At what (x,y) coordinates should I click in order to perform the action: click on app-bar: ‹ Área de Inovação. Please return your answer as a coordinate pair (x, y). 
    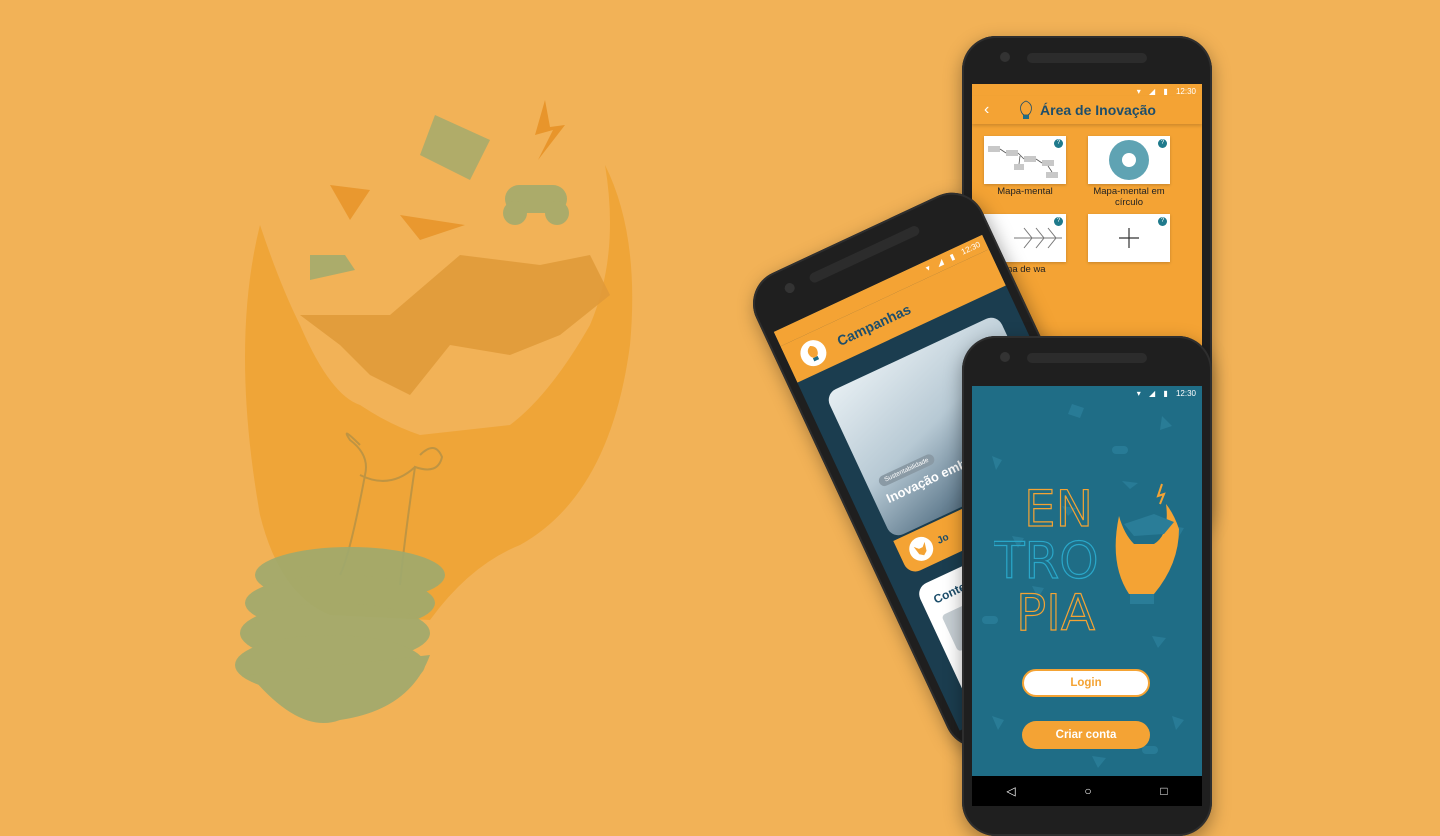
    Looking at the image, I should click on (1087, 110).